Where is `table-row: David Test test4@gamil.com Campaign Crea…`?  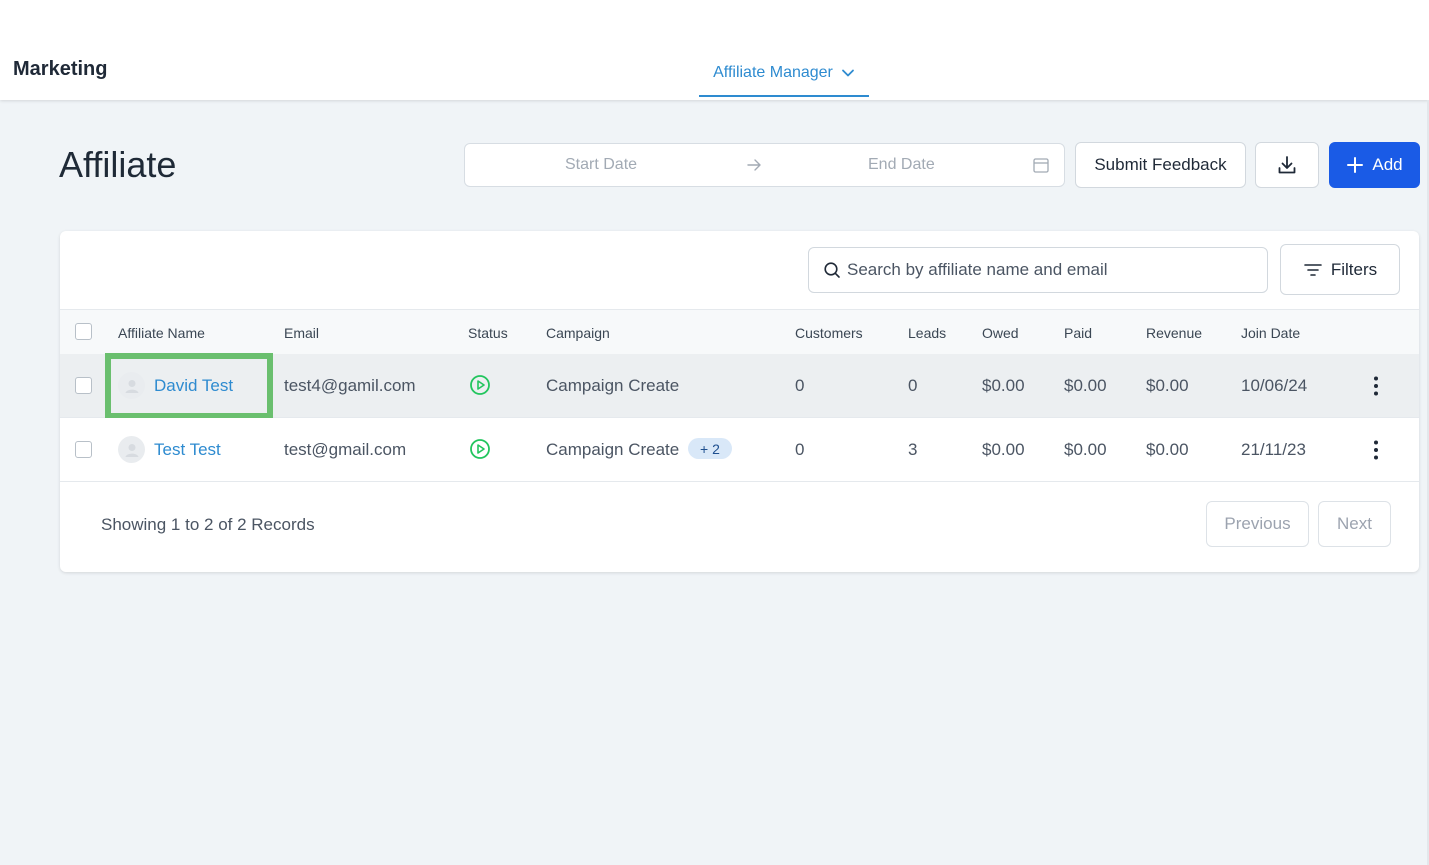 table-row: David Test test4@gamil.com Campaign Crea… is located at coordinates (739, 386).